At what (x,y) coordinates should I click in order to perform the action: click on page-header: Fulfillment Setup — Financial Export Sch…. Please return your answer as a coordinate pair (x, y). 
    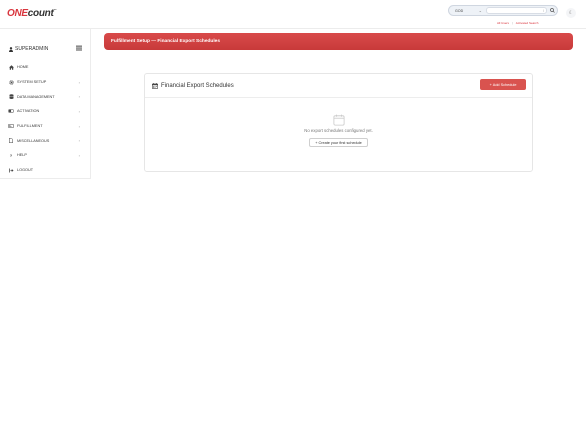
    Looking at the image, I should click on (338, 41).